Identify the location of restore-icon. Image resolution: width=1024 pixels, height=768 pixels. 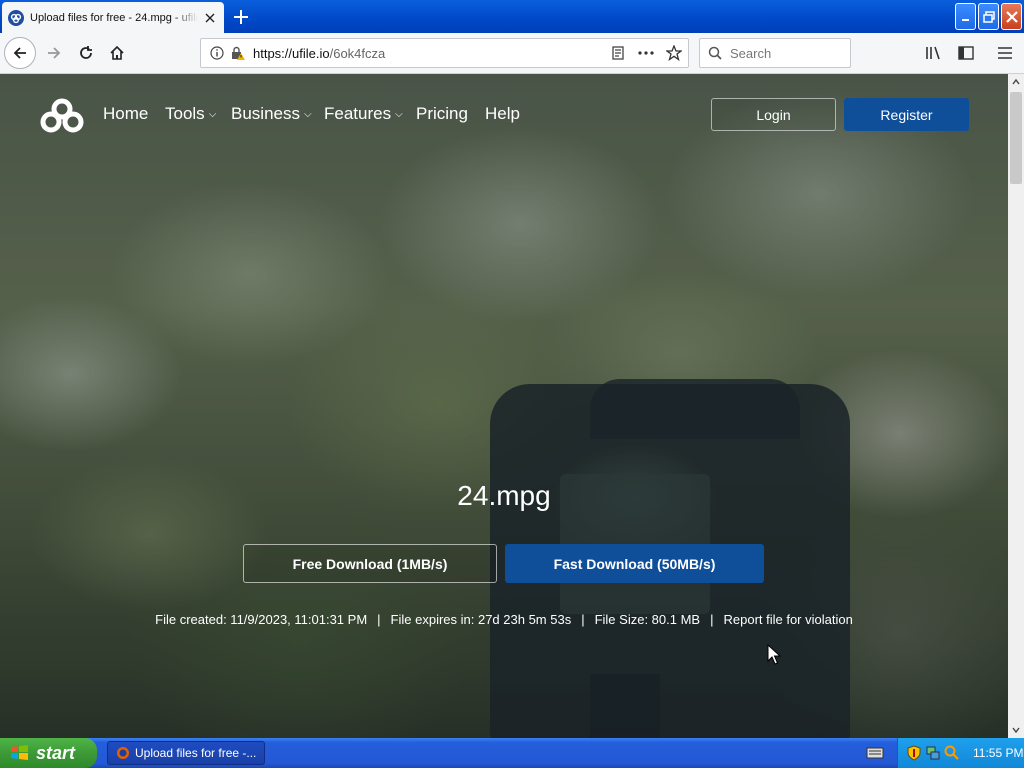
(988, 16).